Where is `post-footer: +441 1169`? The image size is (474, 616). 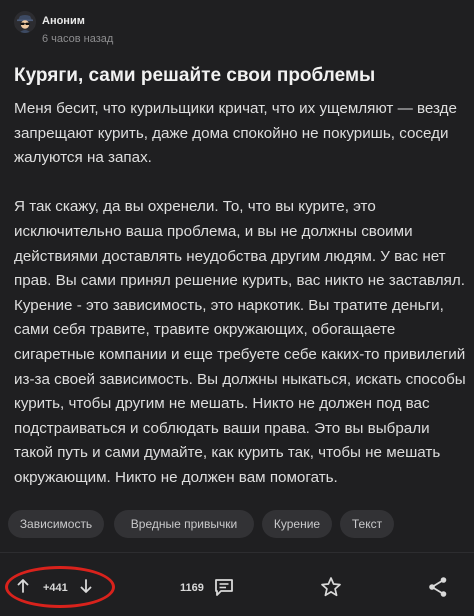
post-footer: +441 1169 is located at coordinates (237, 588).